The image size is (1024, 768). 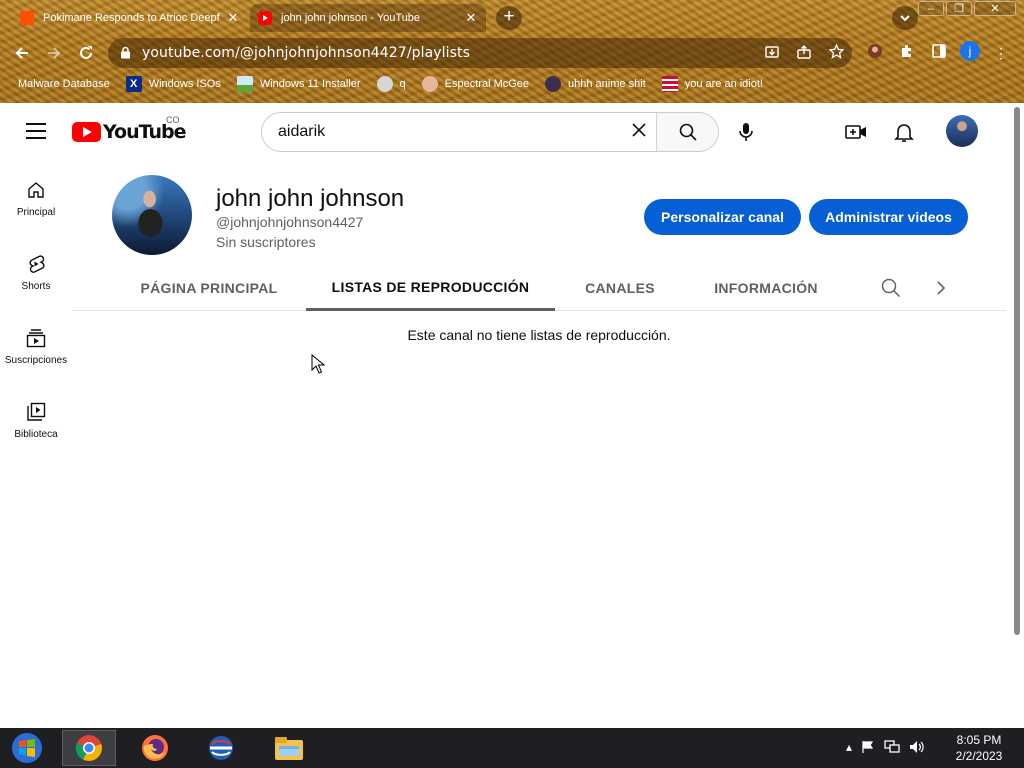 I want to click on close-window-button: ✕, so click(x=995, y=8).